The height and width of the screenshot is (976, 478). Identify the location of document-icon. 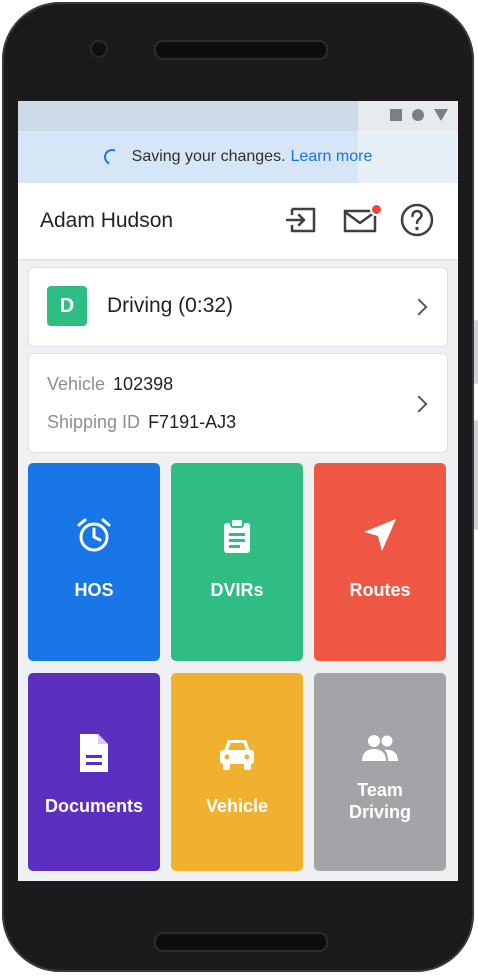
(94, 753).